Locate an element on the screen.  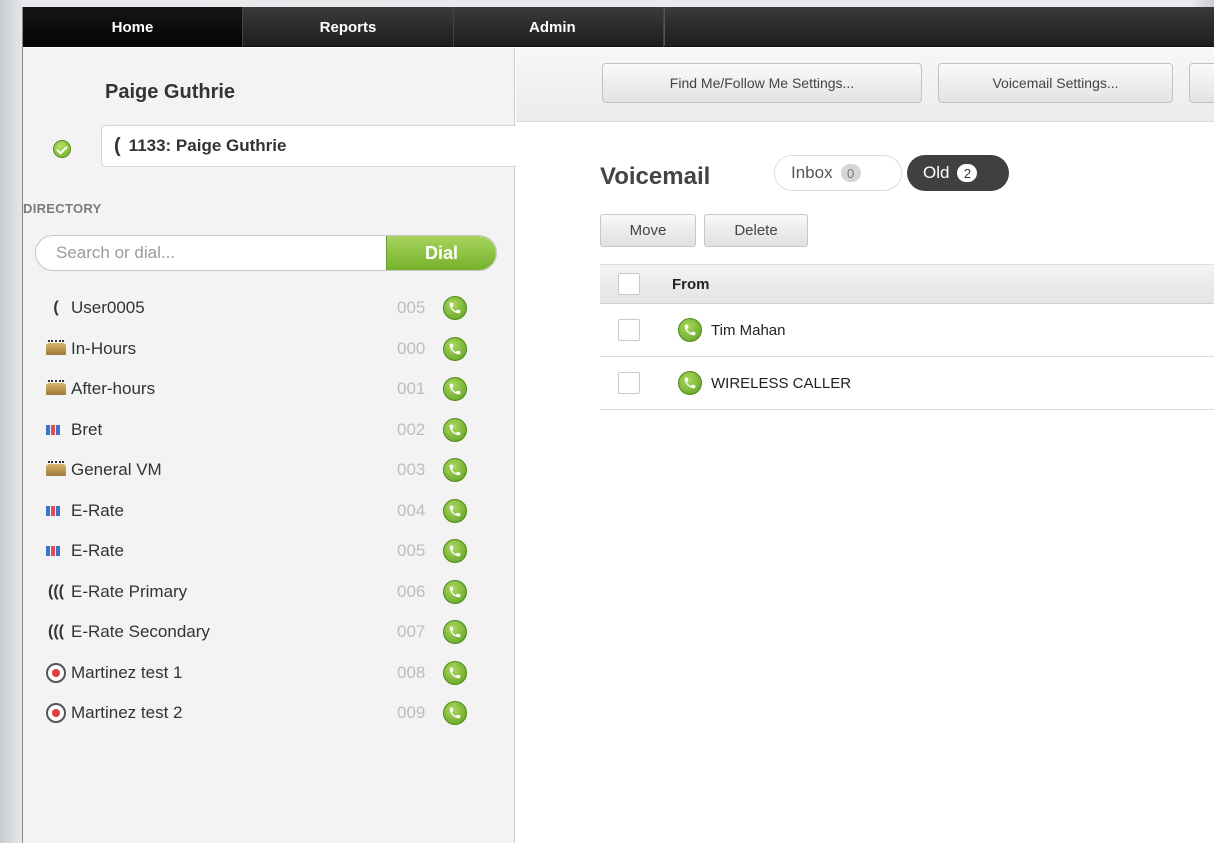
directory-item: ( User0005 005 is located at coordinates (270, 308).